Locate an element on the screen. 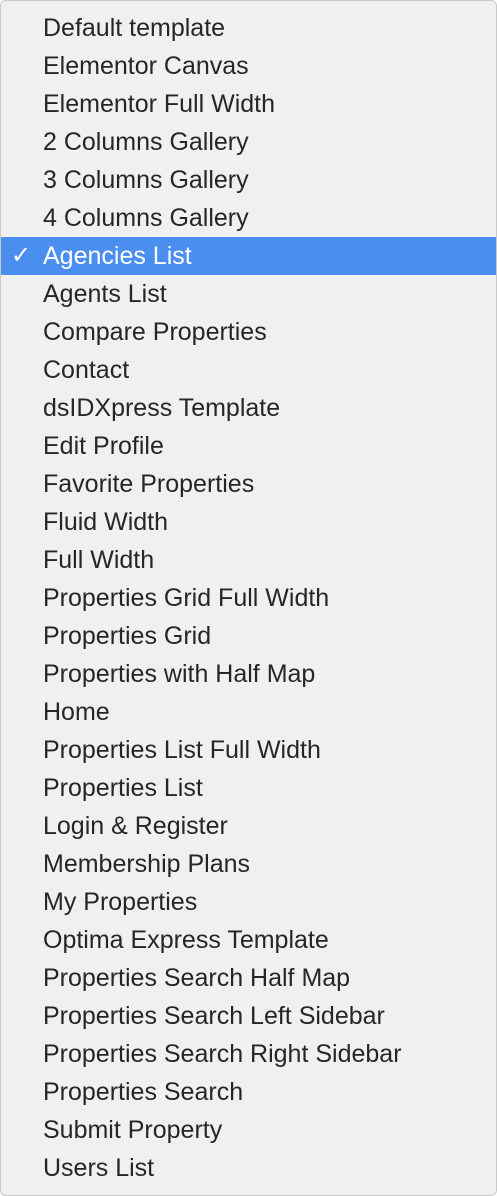 This screenshot has height=1196, width=497. menu-item-label: 2 Columns Gallery is located at coordinates (146, 142).